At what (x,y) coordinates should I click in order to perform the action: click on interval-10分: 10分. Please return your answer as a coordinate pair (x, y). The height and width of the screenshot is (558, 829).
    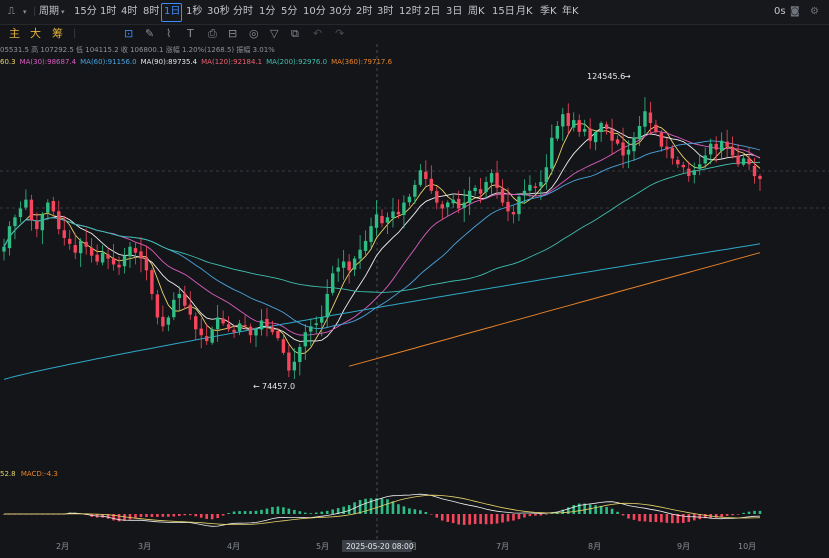
    Looking at the image, I should click on (314, 12).